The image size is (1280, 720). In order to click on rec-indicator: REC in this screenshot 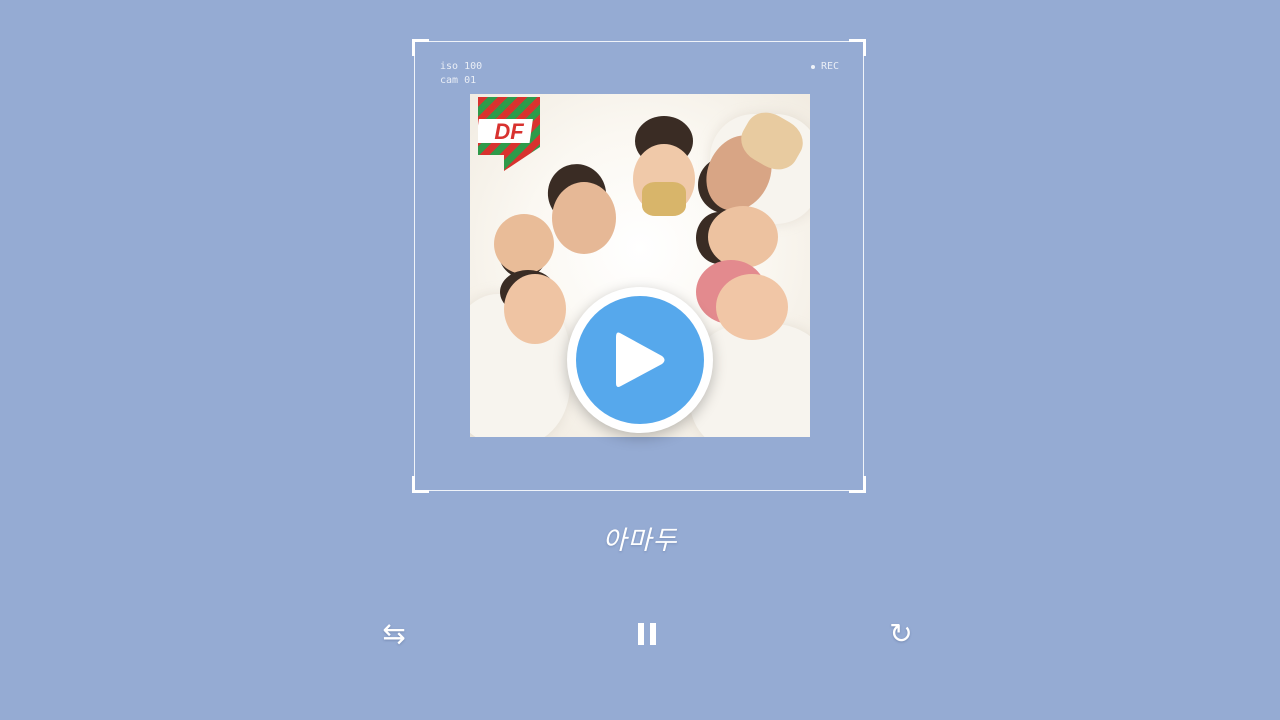, I will do `click(824, 66)`.